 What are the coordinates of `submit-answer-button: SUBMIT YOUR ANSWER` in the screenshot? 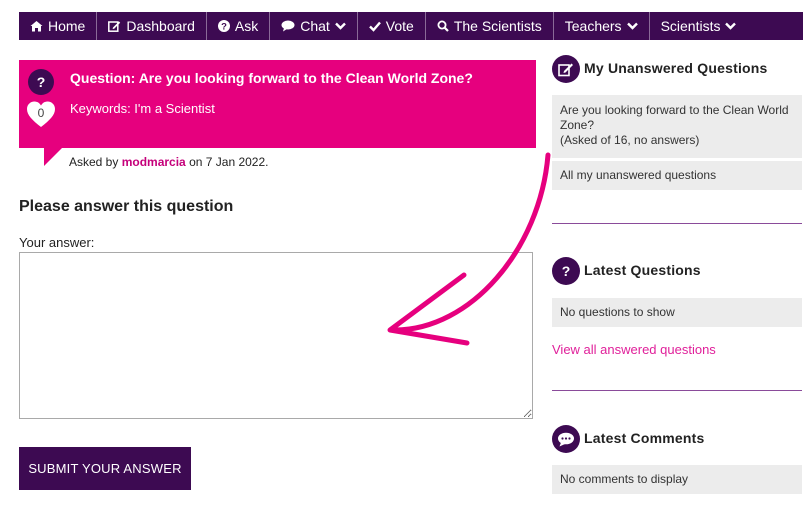 It's located at (105, 468).